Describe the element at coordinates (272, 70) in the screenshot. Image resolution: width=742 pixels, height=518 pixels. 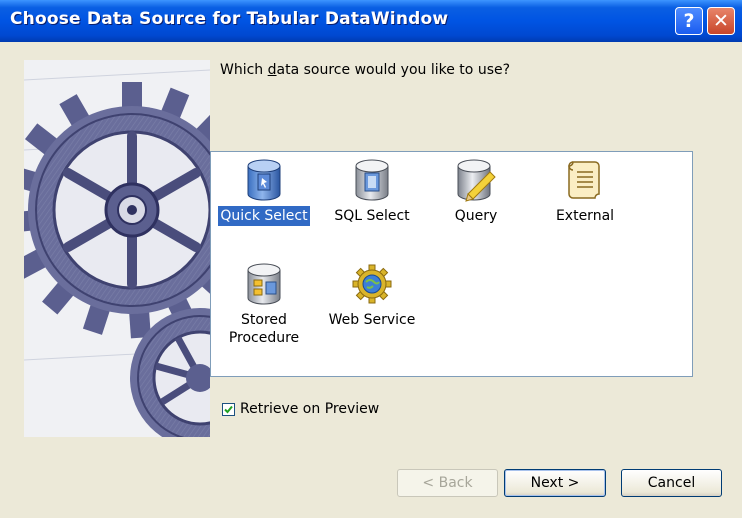
I see `mnemonic-d: d` at that location.